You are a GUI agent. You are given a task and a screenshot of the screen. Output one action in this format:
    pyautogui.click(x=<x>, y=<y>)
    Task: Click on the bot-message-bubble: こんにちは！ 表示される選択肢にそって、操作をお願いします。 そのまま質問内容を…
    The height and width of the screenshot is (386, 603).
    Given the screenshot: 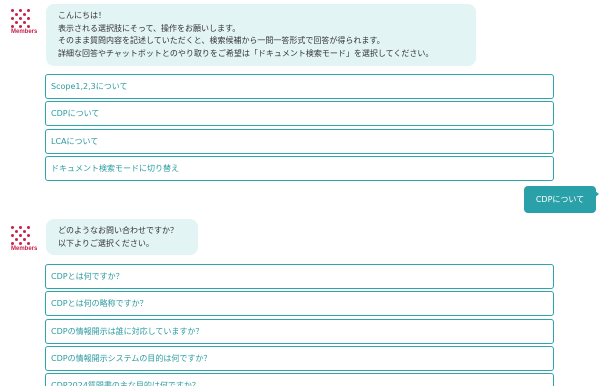 What is the action you would take?
    pyautogui.click(x=261, y=35)
    